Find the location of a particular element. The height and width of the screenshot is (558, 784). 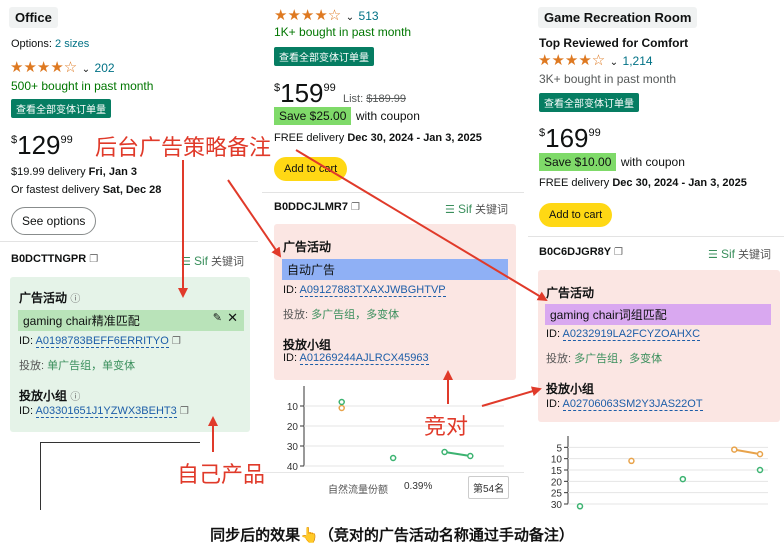

campaign-name-bar: gaming chair精准匹配 ✎ ✕ is located at coordinates (131, 320).